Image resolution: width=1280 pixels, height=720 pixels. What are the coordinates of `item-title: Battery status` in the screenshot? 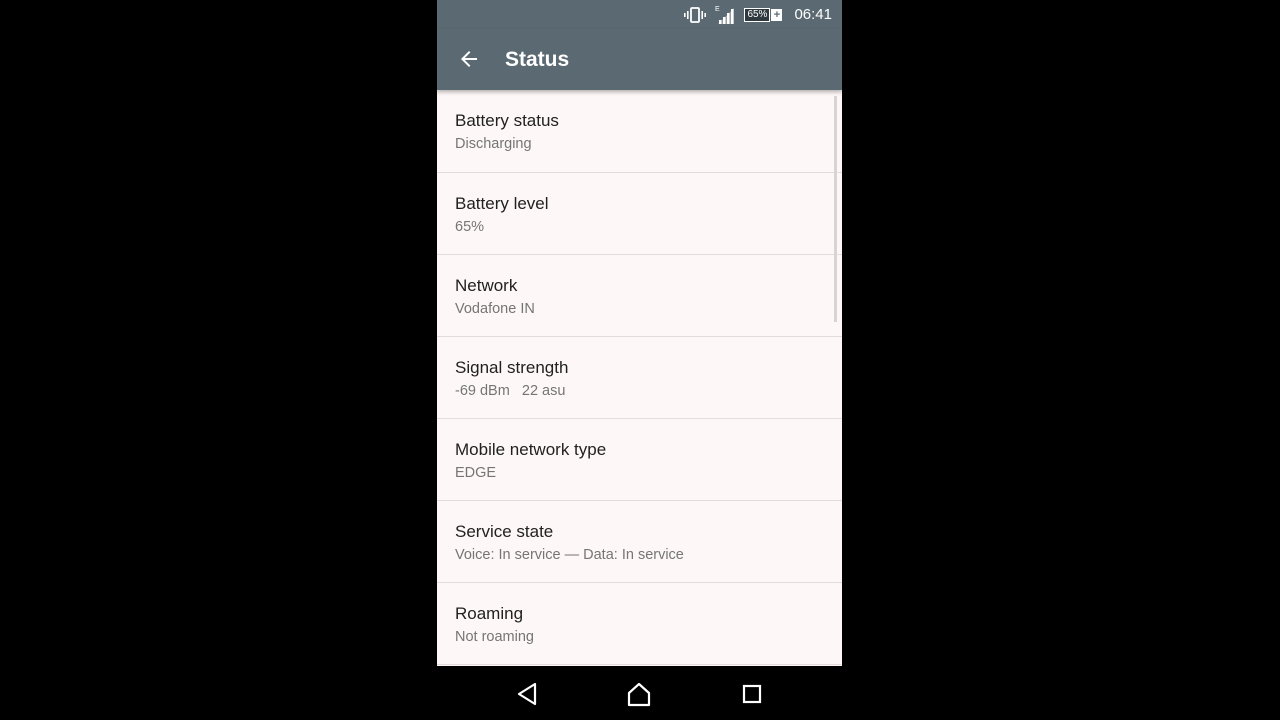 It's located at (507, 120).